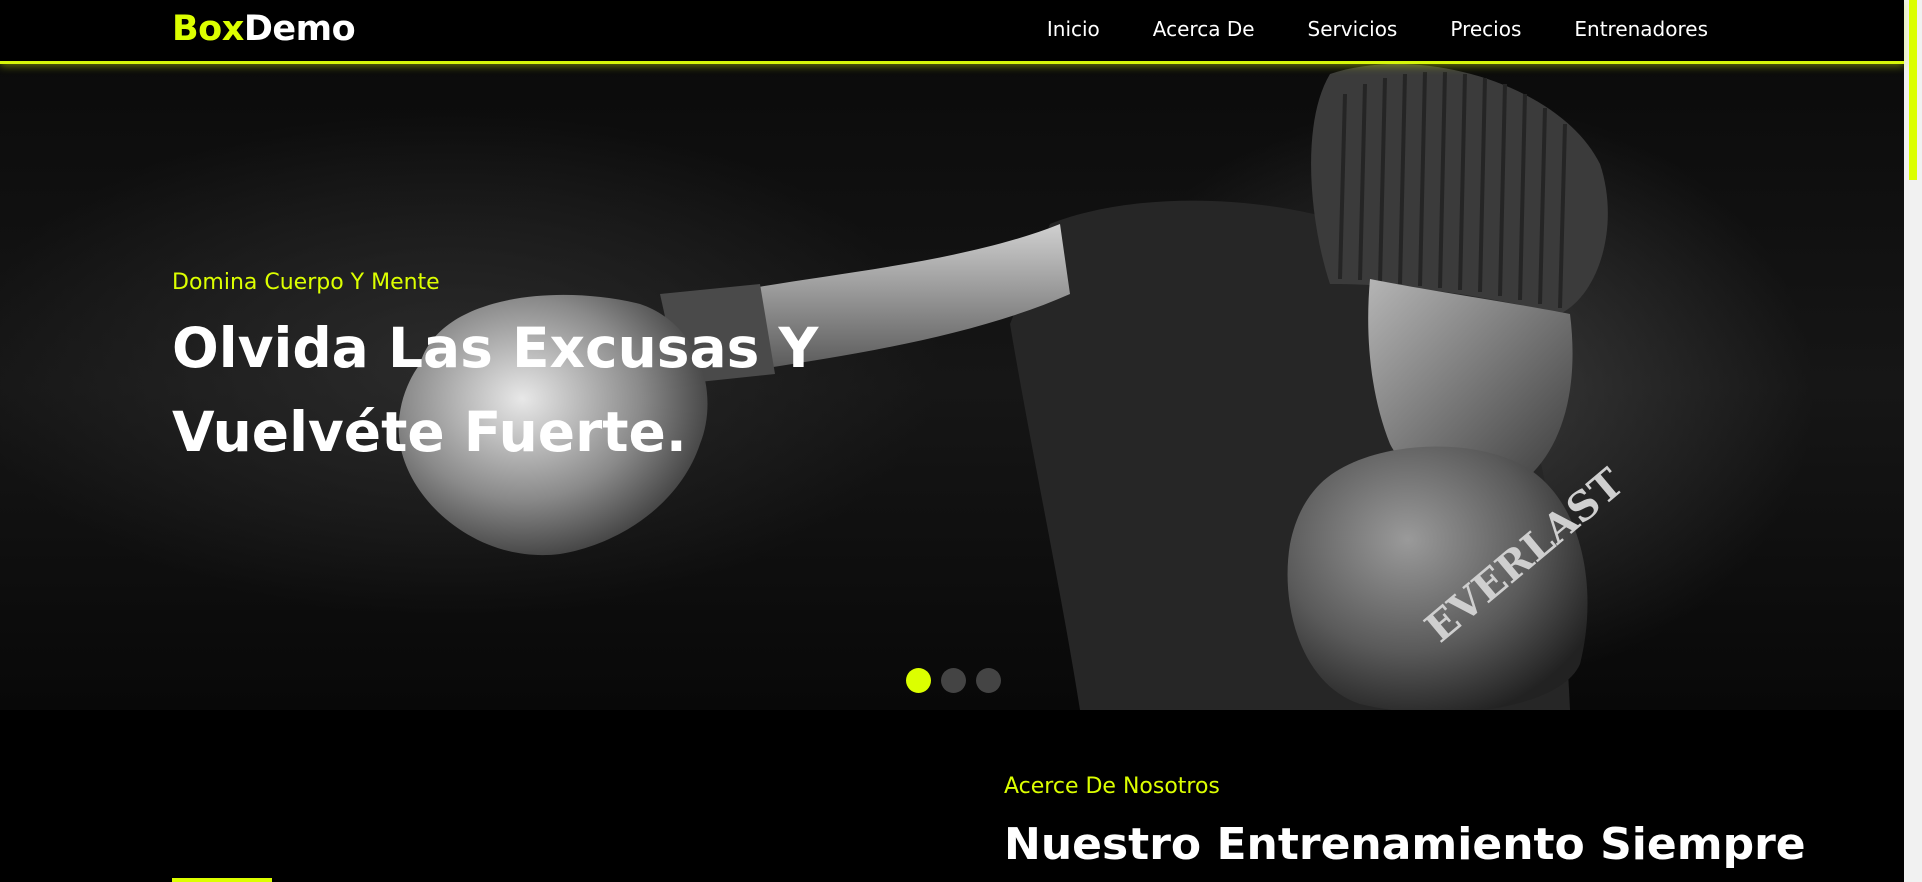  What do you see at coordinates (1485, 29) in the screenshot?
I see `nav-link-precios: Precios` at bounding box center [1485, 29].